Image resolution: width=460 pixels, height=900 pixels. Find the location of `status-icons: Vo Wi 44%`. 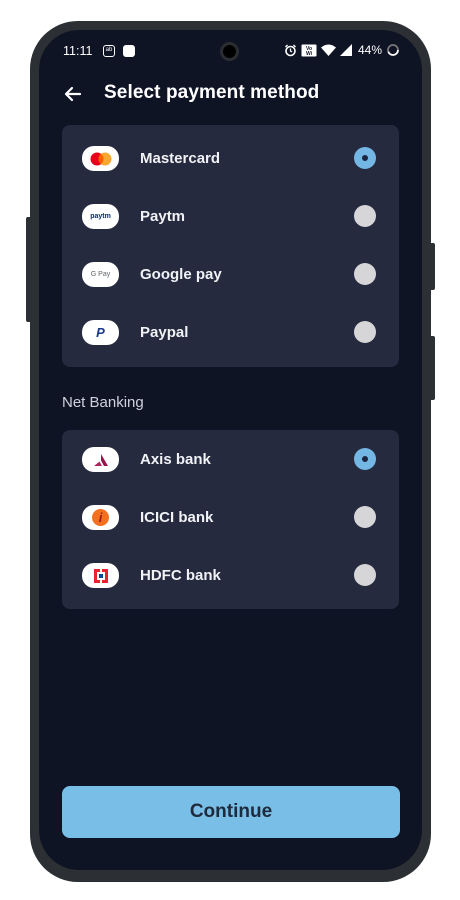

status-icons: Vo Wi 44% is located at coordinates (342, 50).